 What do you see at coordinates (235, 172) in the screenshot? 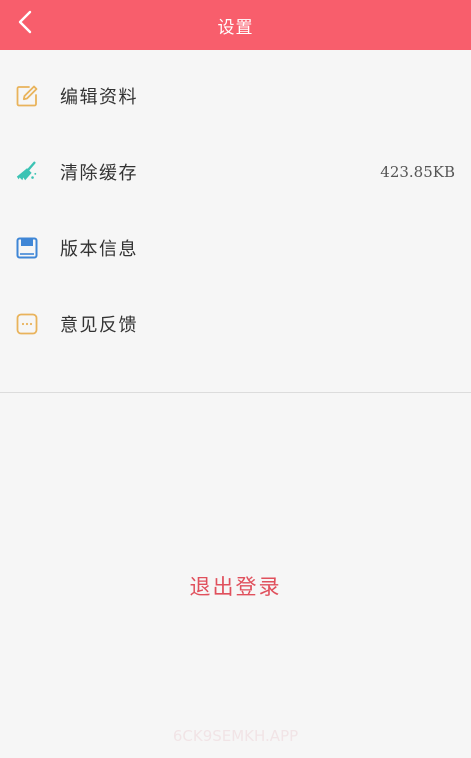
I see `menu-item-clear-cache: 清除缓存 423.85KB` at bounding box center [235, 172].